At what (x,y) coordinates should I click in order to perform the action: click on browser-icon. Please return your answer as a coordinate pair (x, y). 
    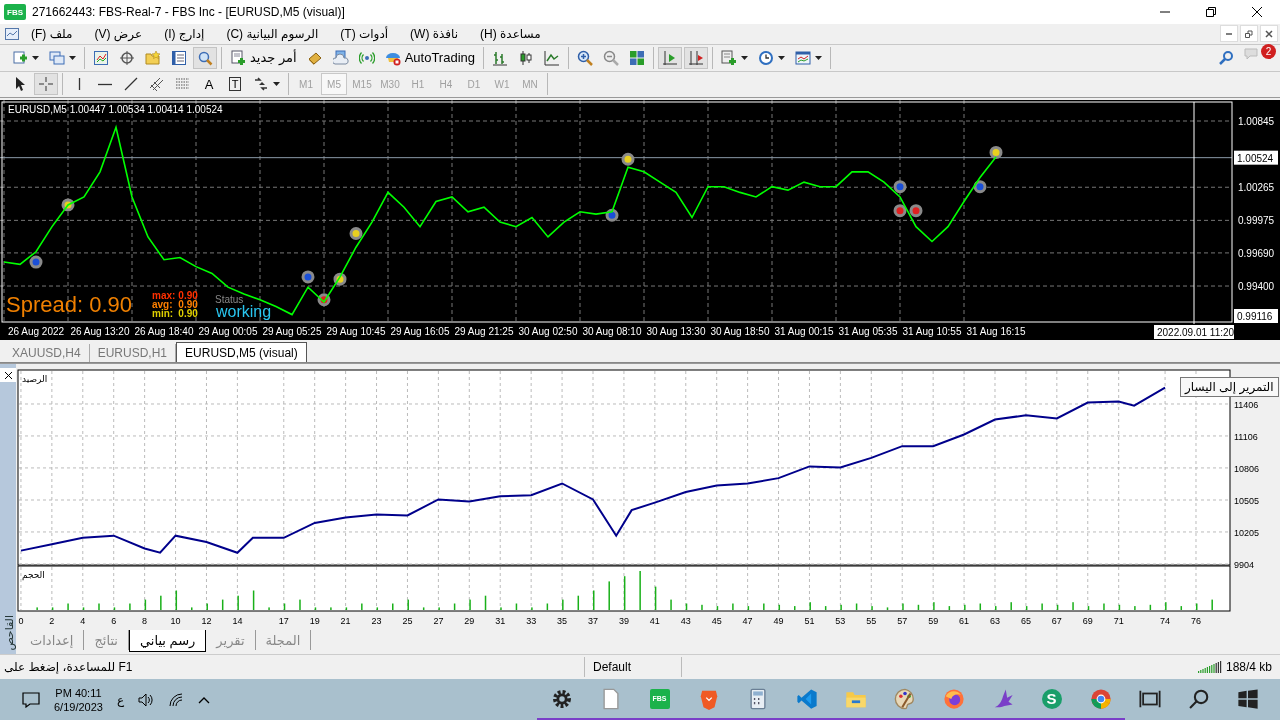
    Looking at the image, I should click on (1100, 698).